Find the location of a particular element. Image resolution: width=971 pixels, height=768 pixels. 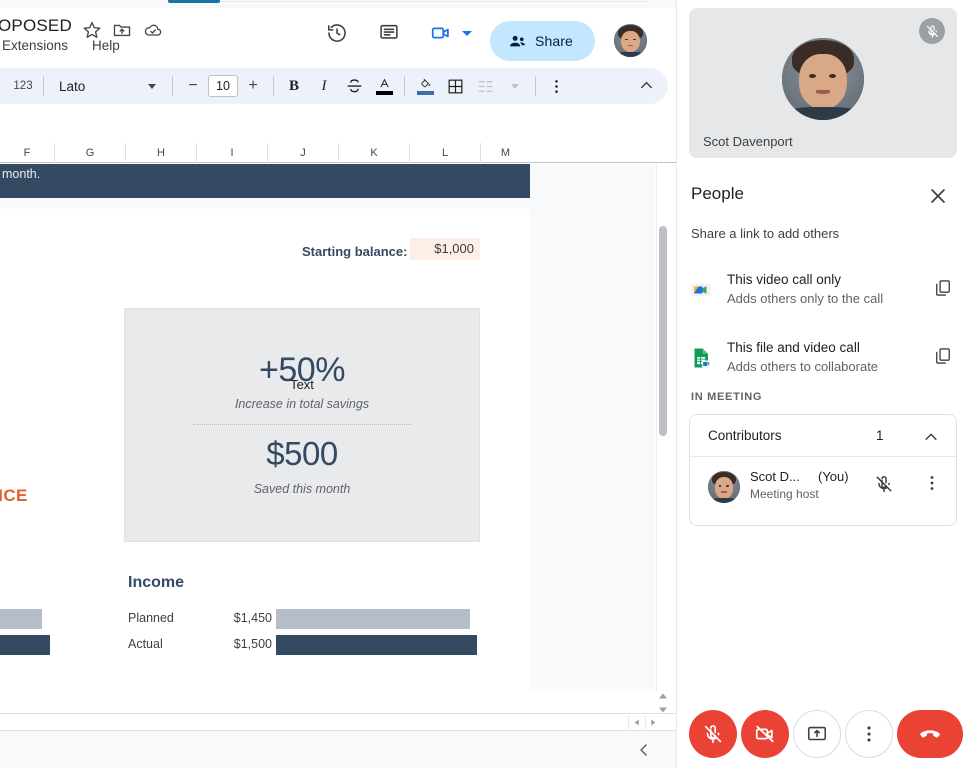

self-video-tile: Scot Davenport is located at coordinates (823, 83).